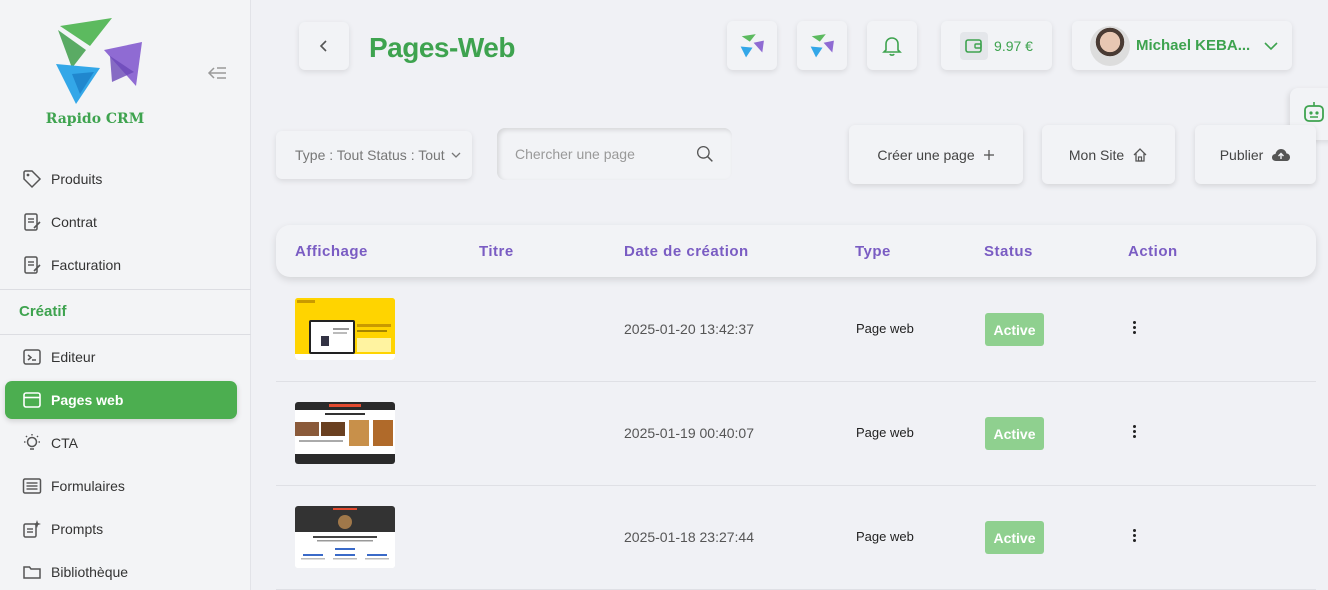  I want to click on sidebar-item-formulaires: Formulaires, so click(121, 486).